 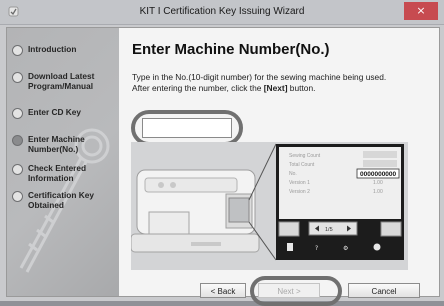 I want to click on close-button: ×, so click(x=421, y=11).